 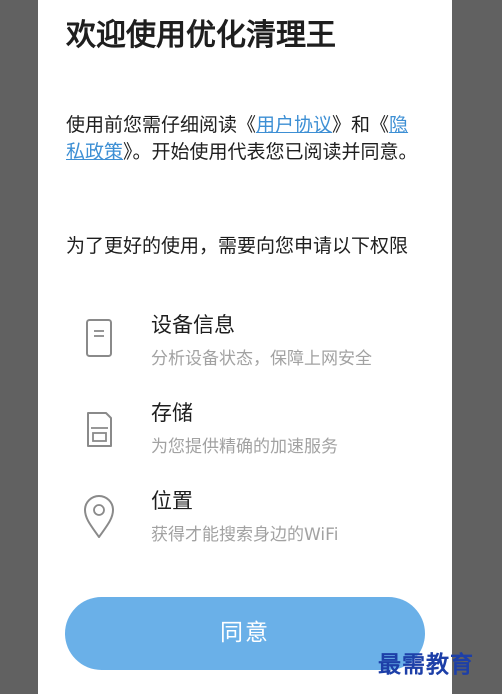 What do you see at coordinates (294, 125) in the screenshot?
I see `user-agreement-link: 用户协议` at bounding box center [294, 125].